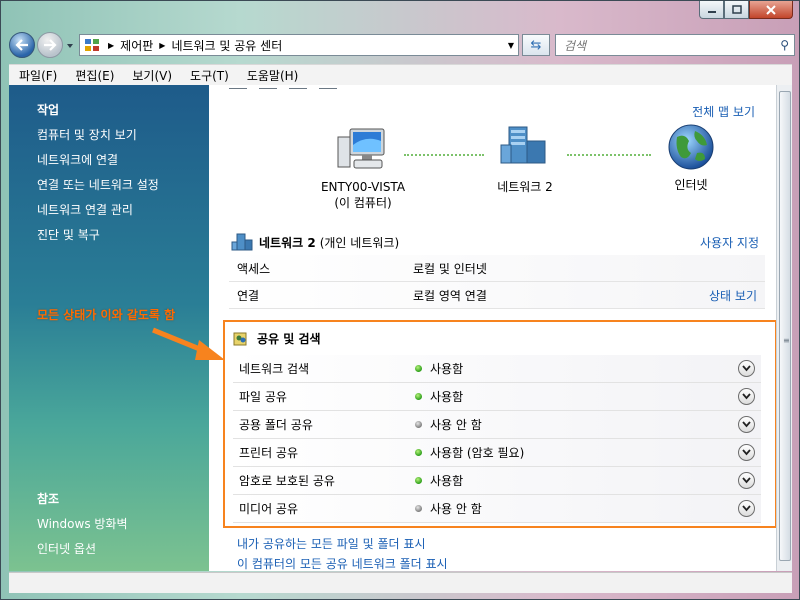  What do you see at coordinates (363, 203) in the screenshot?
I see `computer-subtitle: (이 컴퓨터)` at bounding box center [363, 203].